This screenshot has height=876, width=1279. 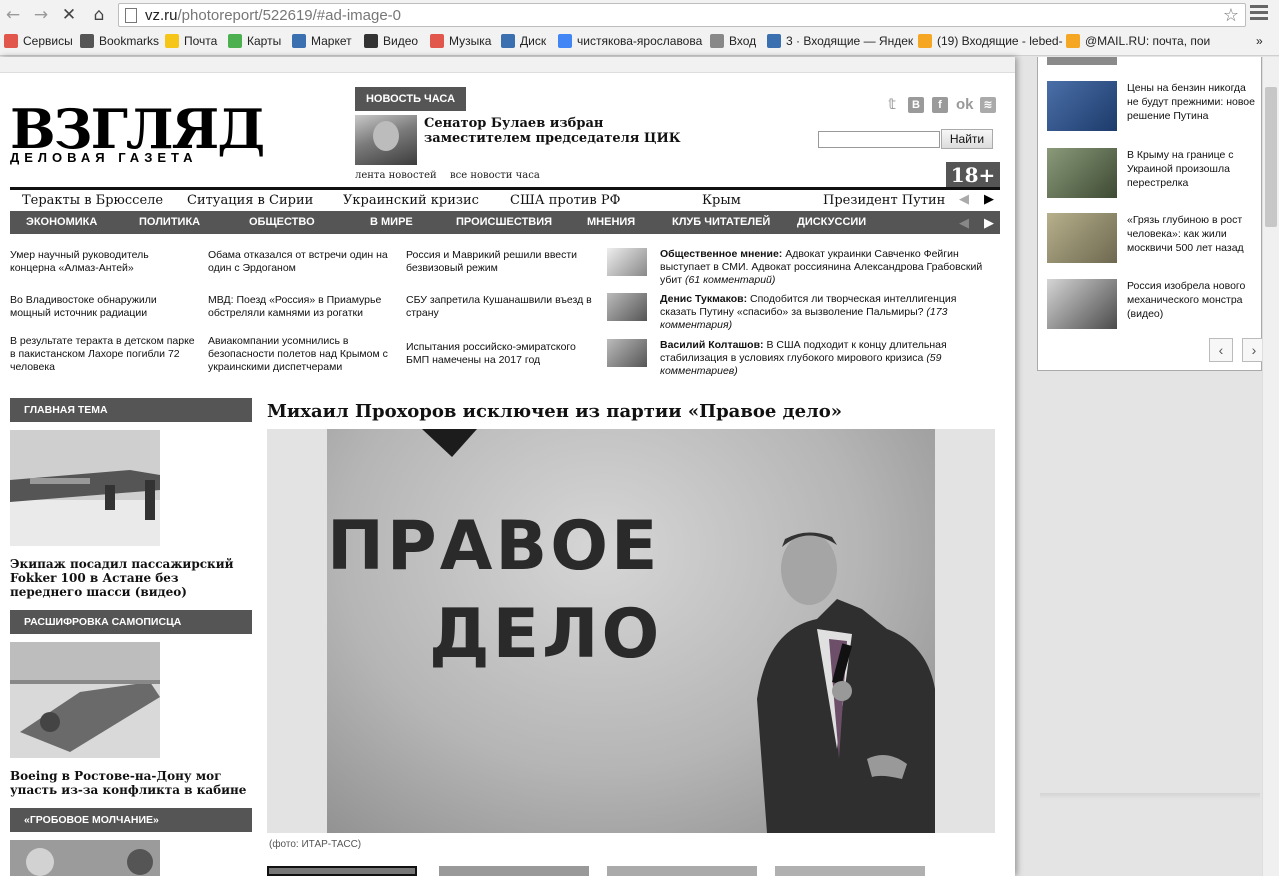 I want to click on block-heading: ГЛАВНАЯ ТЕМА, so click(x=131, y=410).